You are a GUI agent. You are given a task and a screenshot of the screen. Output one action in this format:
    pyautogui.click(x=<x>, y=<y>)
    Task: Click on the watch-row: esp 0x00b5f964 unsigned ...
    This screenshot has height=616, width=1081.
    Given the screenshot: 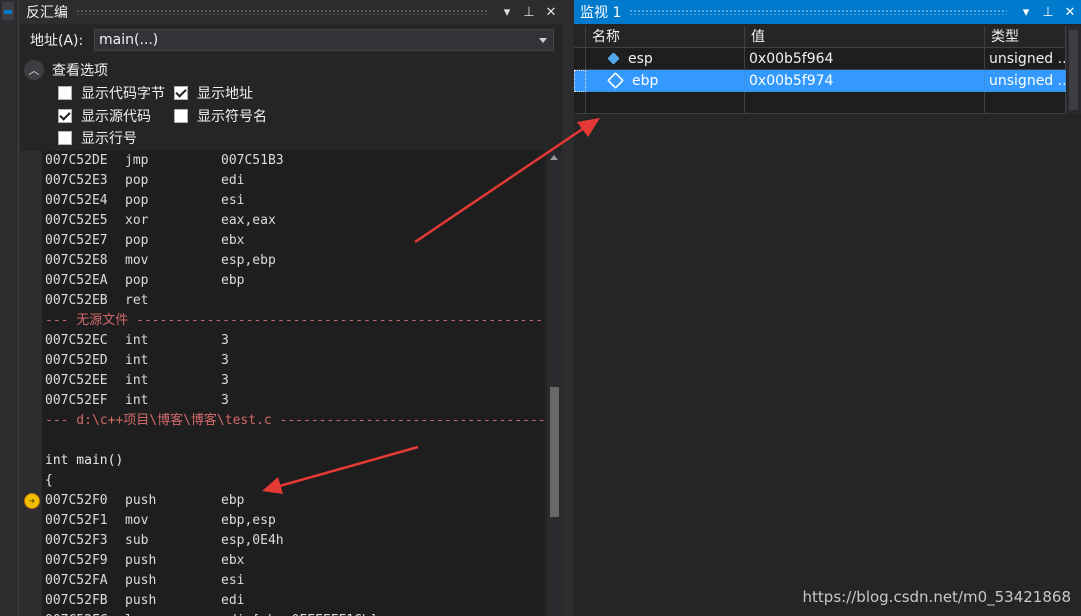 What is the action you would take?
    pyautogui.click(x=820, y=59)
    